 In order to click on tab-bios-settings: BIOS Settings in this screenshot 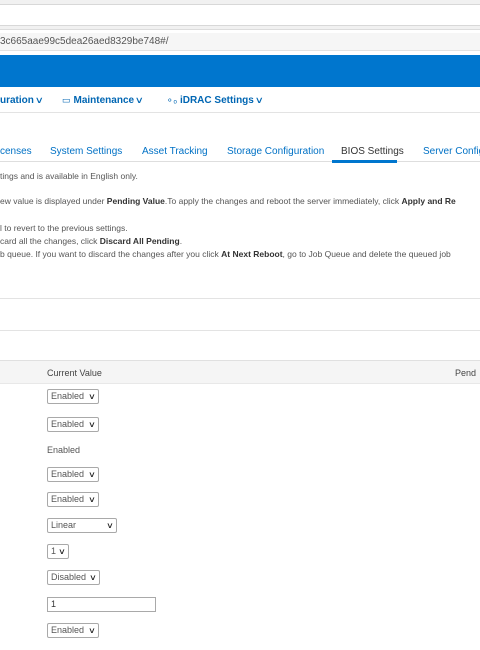, I will do `click(372, 151)`.